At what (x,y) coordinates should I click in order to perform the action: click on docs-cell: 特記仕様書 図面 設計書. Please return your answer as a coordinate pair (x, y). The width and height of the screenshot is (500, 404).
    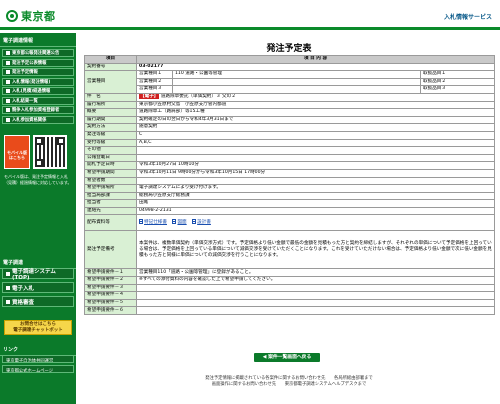
    Looking at the image, I should click on (315, 223).